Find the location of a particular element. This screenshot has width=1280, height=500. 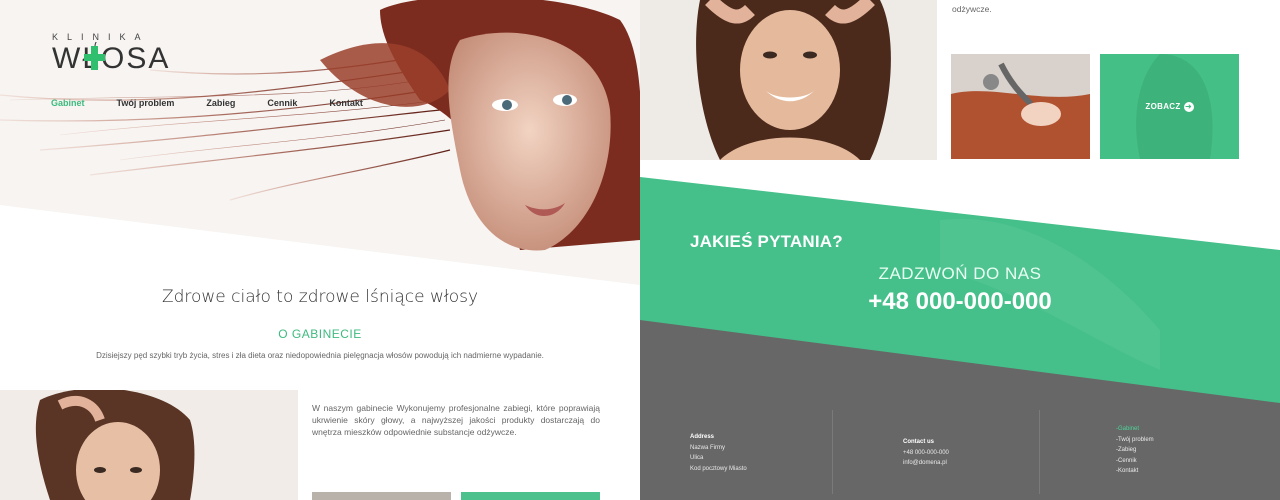

questions-heading: JAKIEŚ PYTANIA? is located at coordinates (766, 241).